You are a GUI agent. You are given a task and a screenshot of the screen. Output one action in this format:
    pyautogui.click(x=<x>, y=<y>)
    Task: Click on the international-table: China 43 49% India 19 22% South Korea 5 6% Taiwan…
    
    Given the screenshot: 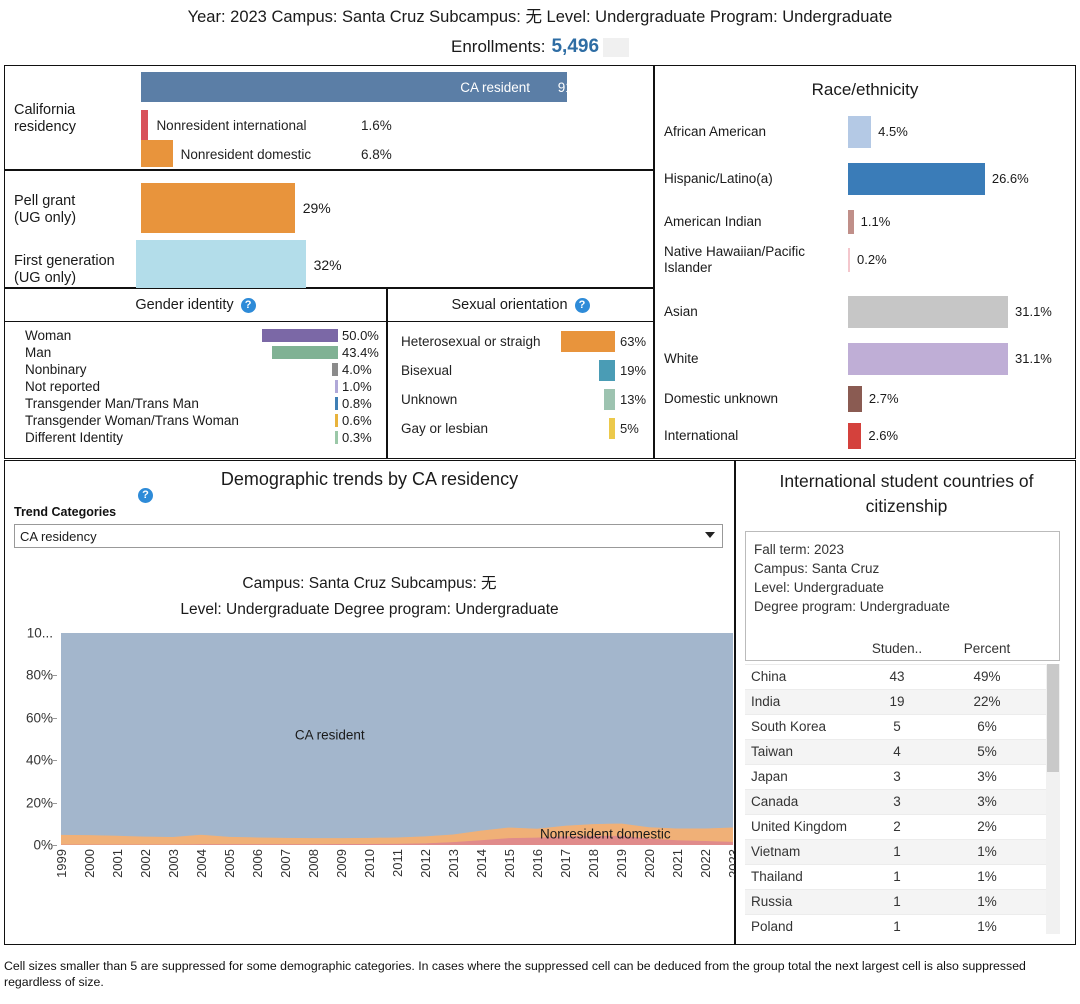 What is the action you would take?
    pyautogui.click(x=902, y=799)
    